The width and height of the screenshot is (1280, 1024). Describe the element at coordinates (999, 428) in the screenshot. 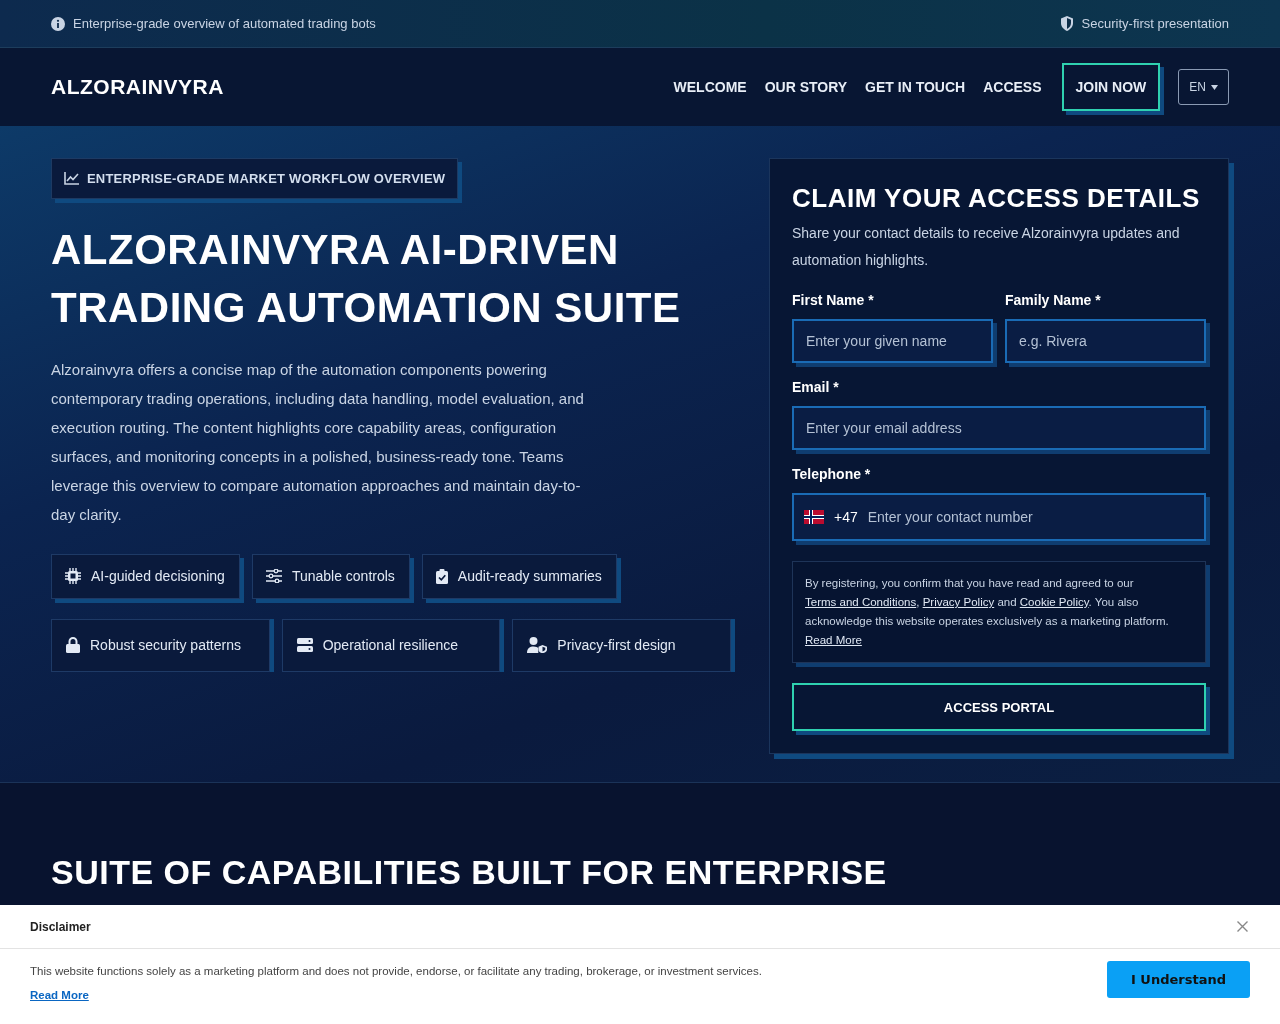

I see `text-field: Enter your email address` at that location.